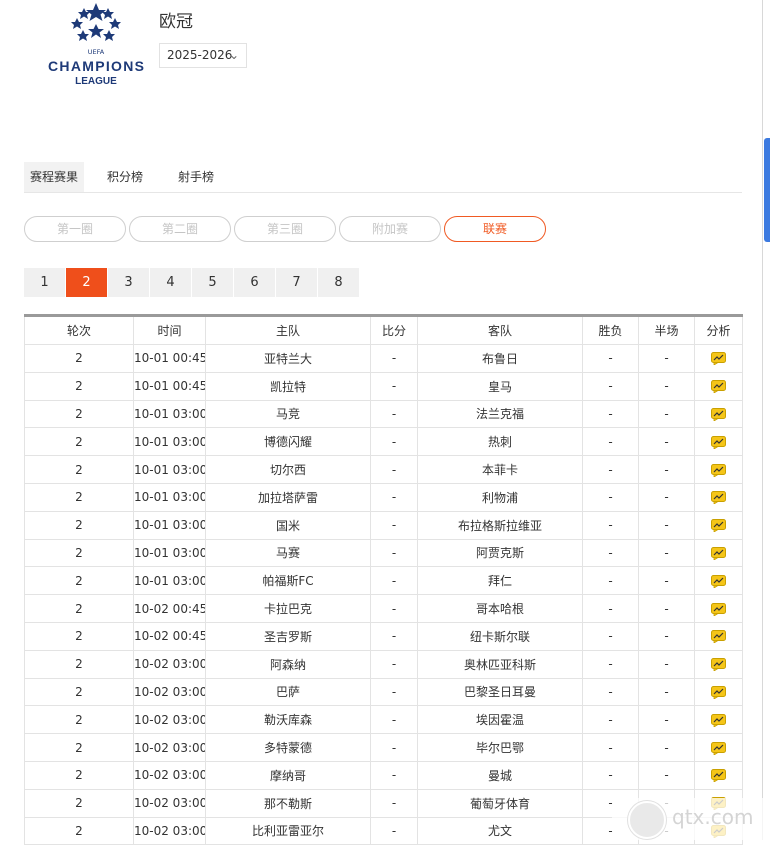 Image resolution: width=770 pixels, height=845 pixels. Describe the element at coordinates (495, 229) in the screenshot. I see `round-pill-league: 联赛` at that location.